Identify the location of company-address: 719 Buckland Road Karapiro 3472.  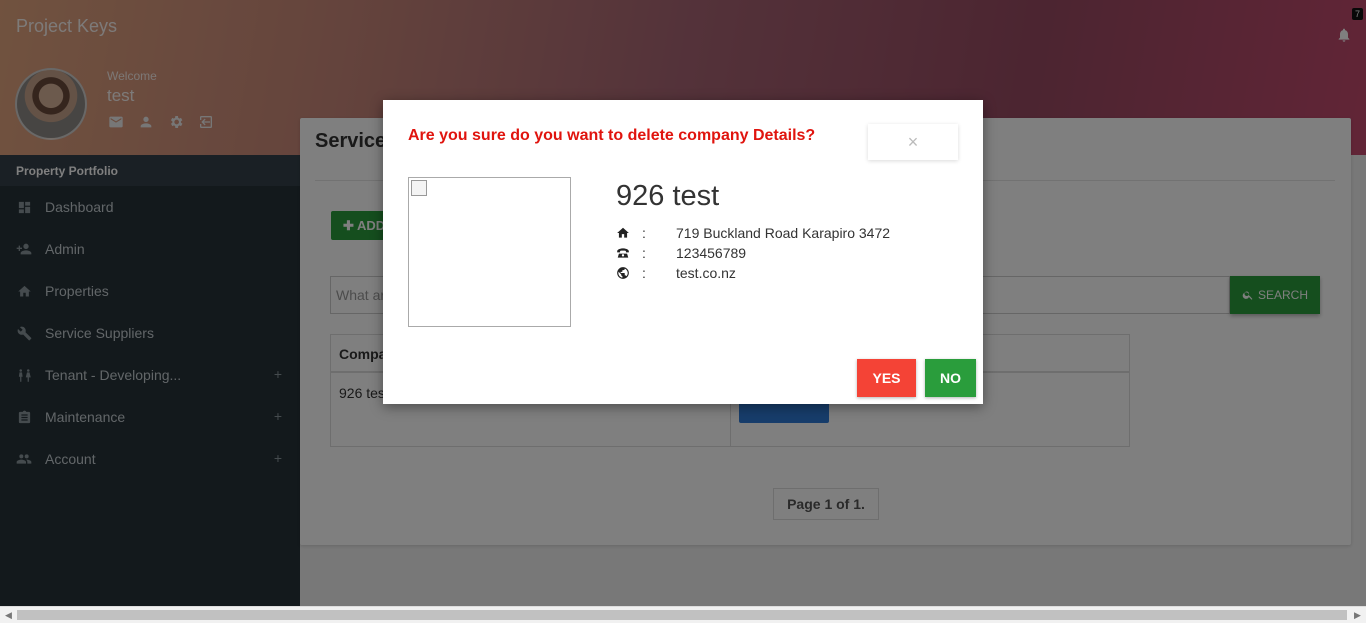
(783, 233).